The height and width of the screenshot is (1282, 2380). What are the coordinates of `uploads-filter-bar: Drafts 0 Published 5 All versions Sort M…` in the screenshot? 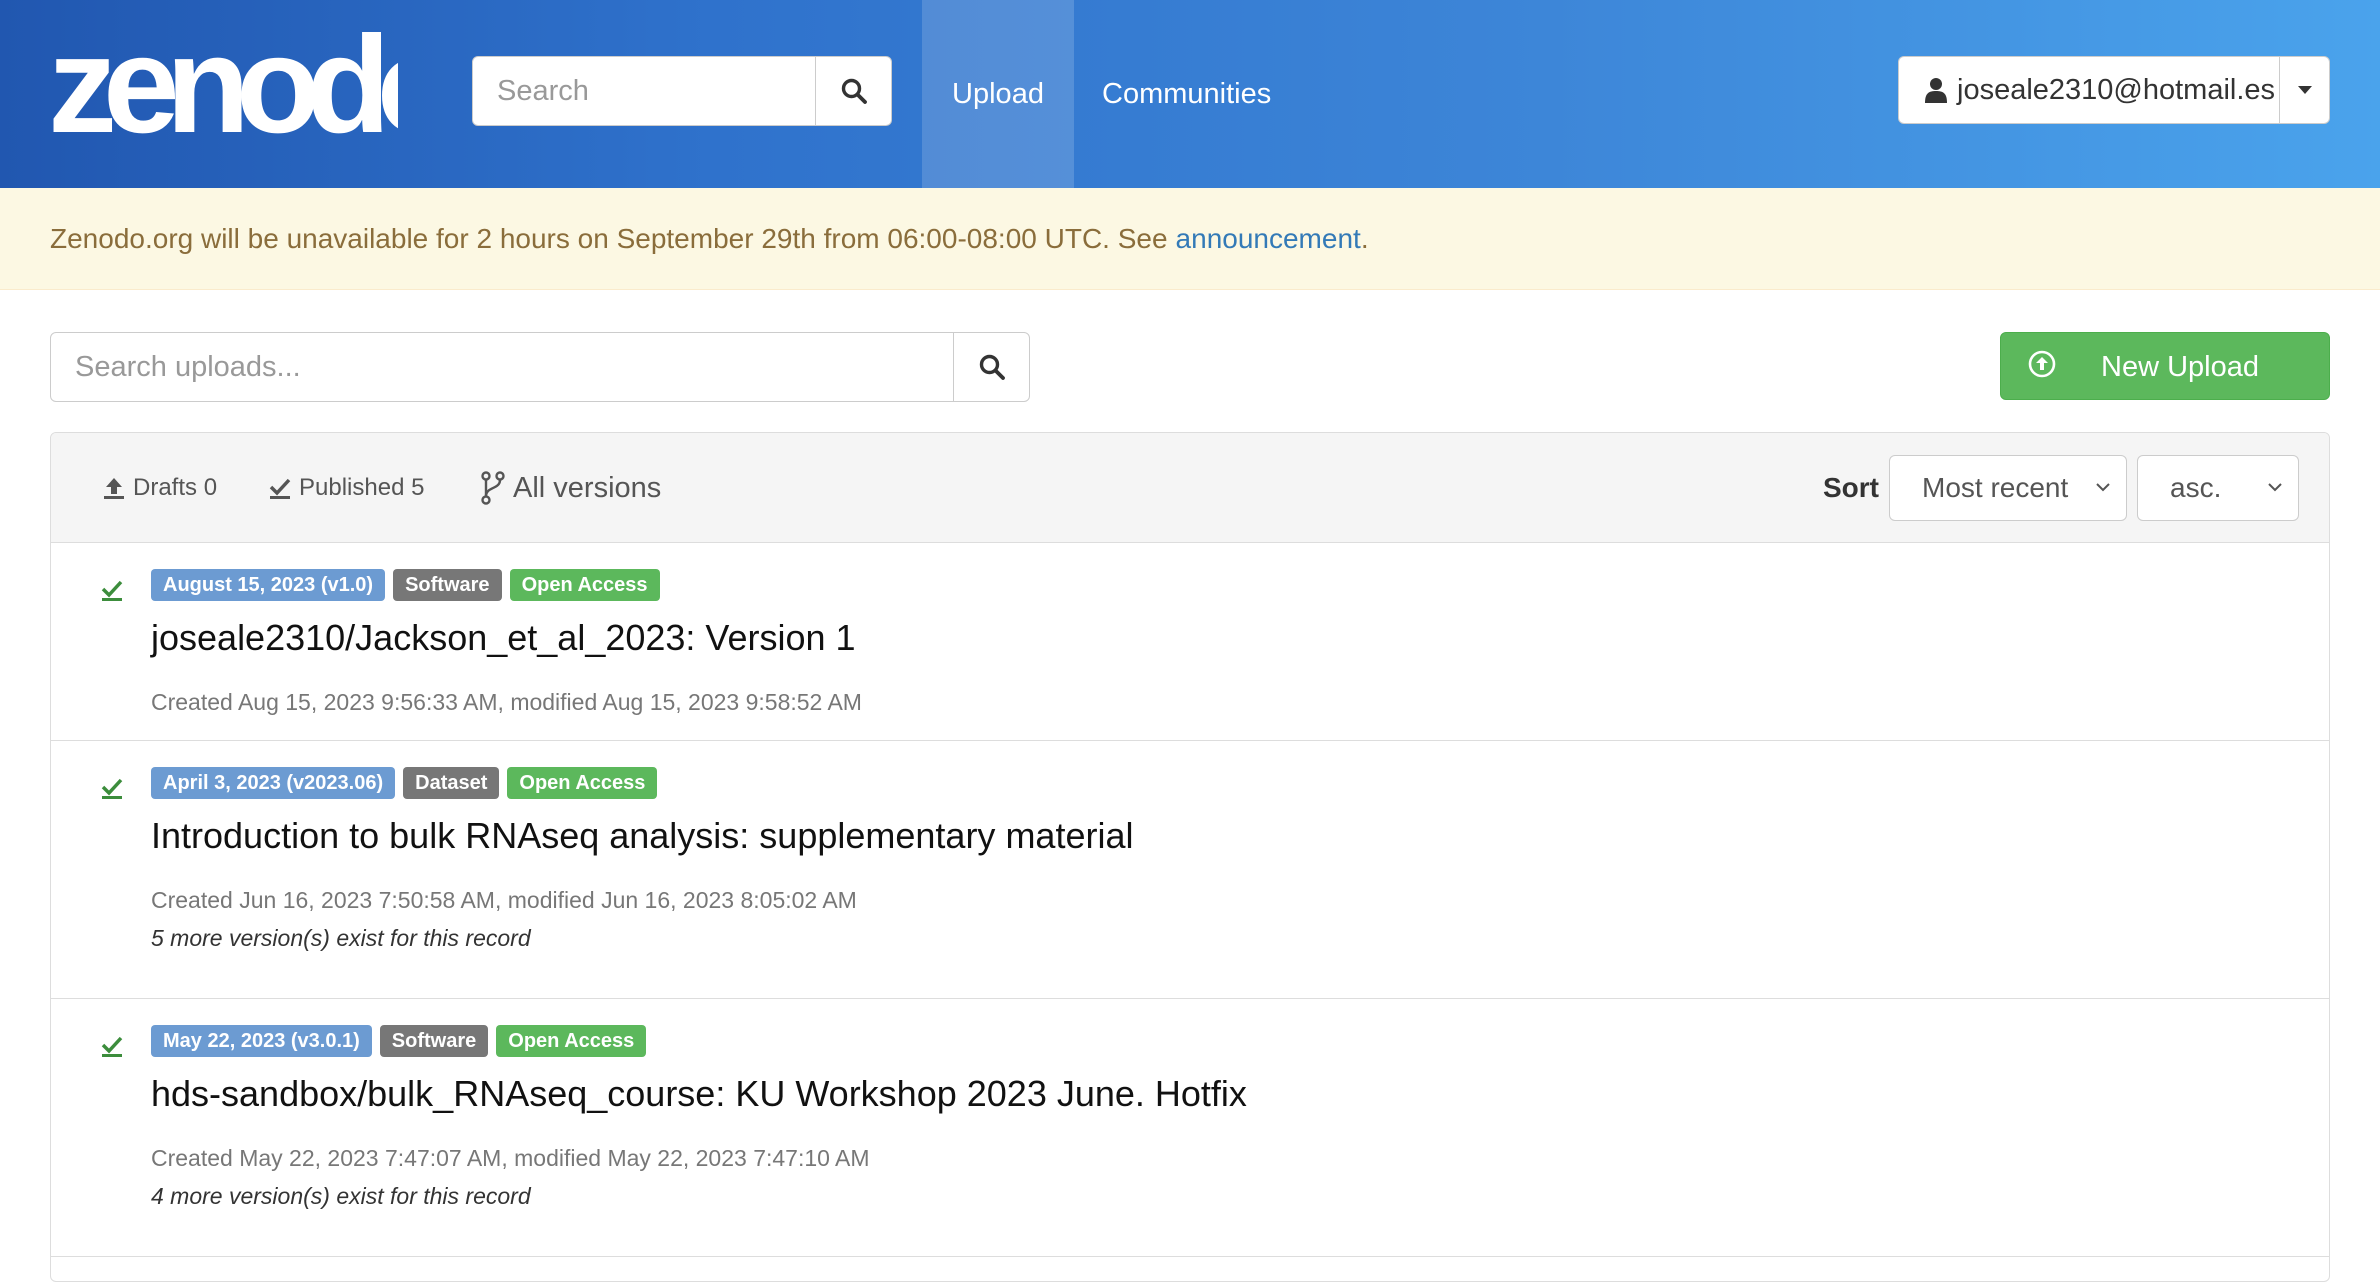 It's located at (1190, 488).